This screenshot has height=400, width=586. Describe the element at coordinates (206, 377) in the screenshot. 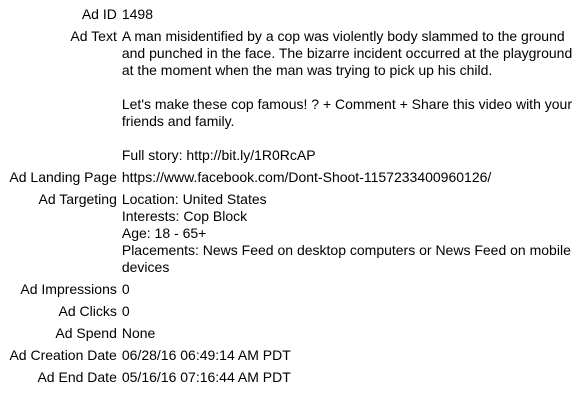

I see `ad-end-date-value: 05/16/16 07:16:44 AM PDT` at that location.